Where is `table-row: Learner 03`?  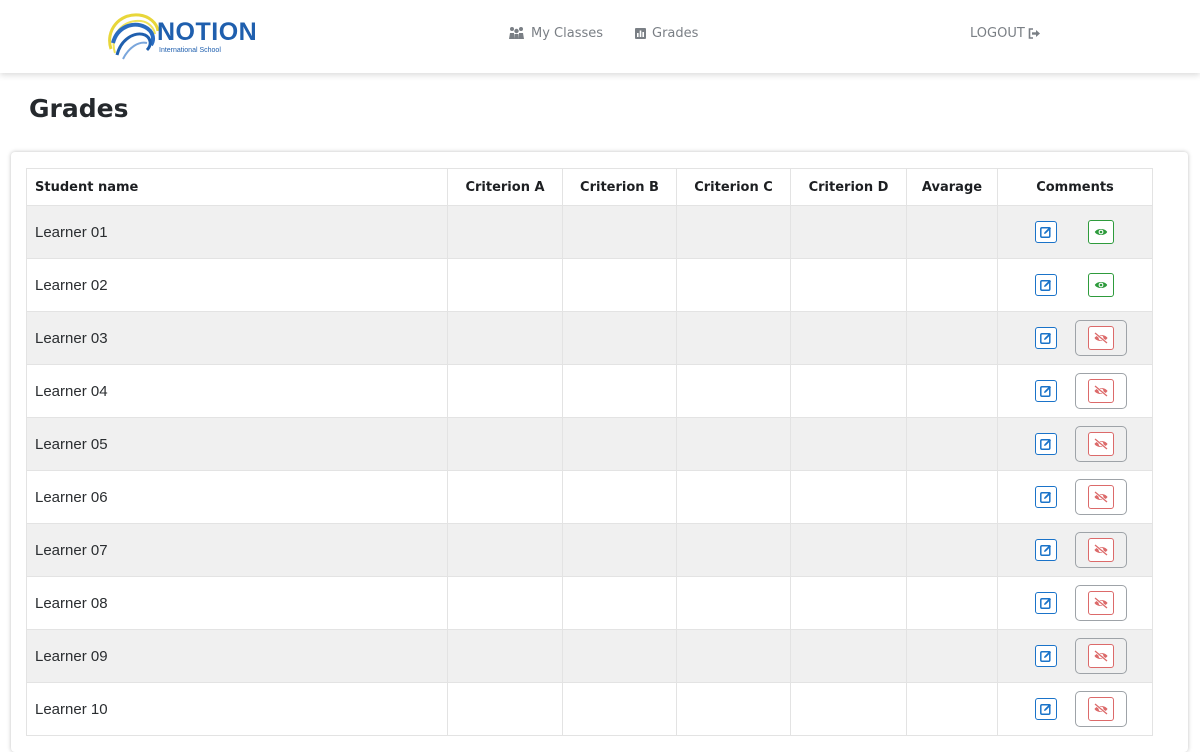
table-row: Learner 03 is located at coordinates (589, 338).